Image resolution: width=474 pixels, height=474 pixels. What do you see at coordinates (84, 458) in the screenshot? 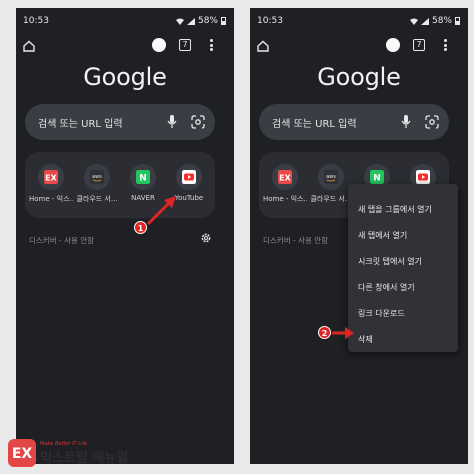
I see `brand-name: 익스트림 매뉴얼` at bounding box center [84, 458].